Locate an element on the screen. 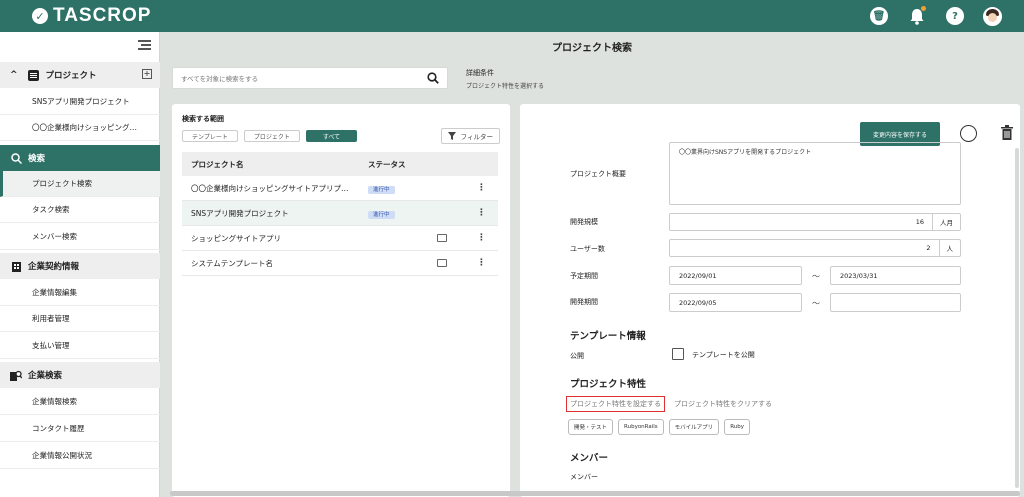 This screenshot has width=1024, height=497. row-name: システムテンプレート名 is located at coordinates (232, 263).